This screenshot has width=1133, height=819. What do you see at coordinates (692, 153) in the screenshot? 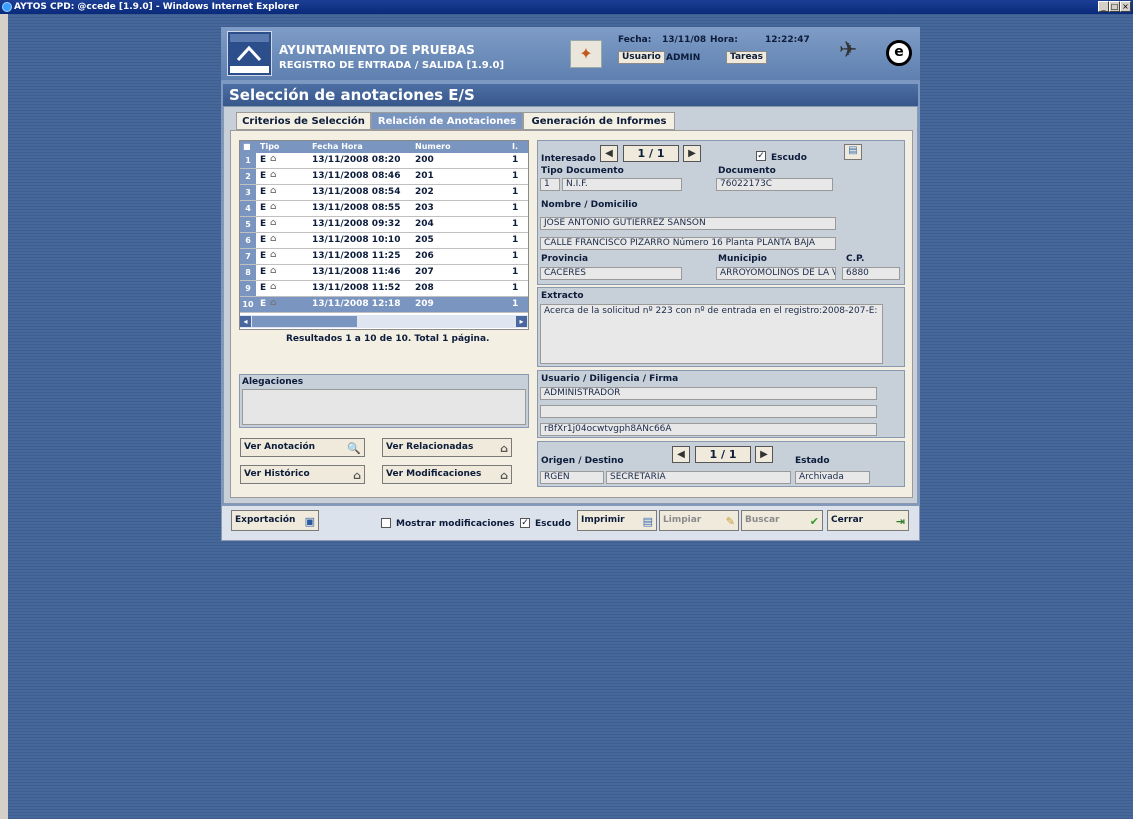
I see `next-interesado-button: ▶` at bounding box center [692, 153].